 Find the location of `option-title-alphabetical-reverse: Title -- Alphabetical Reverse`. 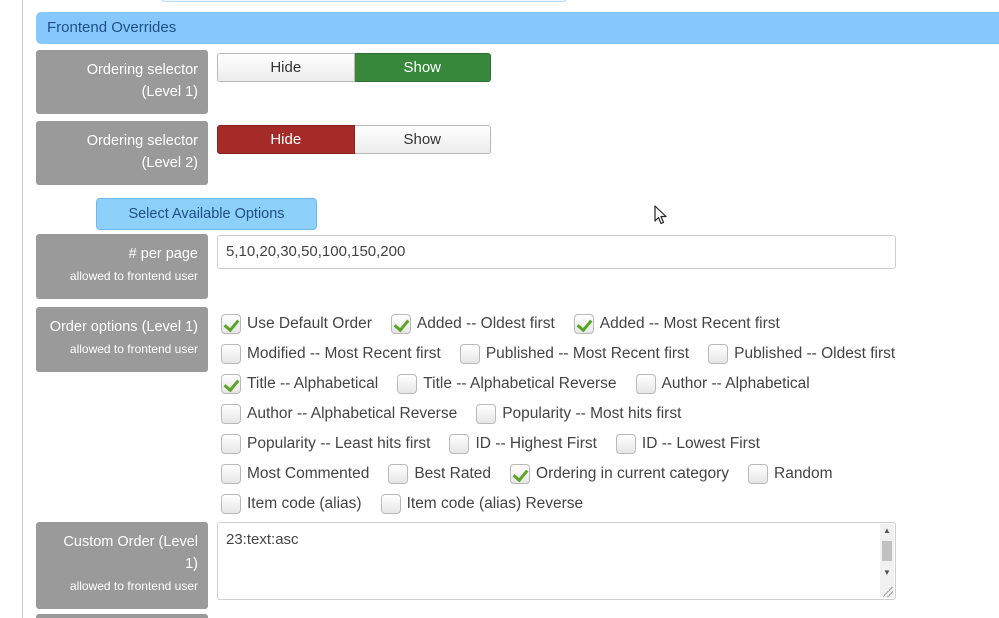

option-title-alphabetical-reverse: Title -- Alphabetical Reverse is located at coordinates (507, 384).